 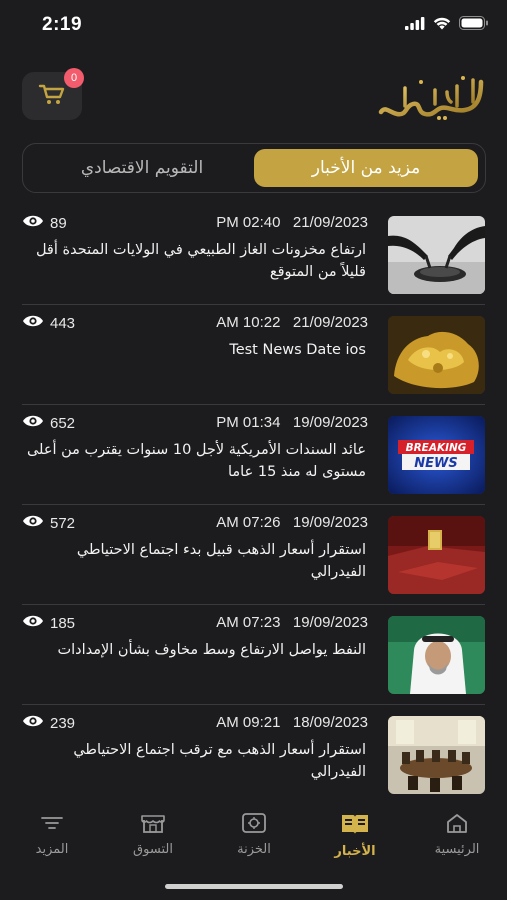 I want to click on cart-badge: 0, so click(x=74, y=78).